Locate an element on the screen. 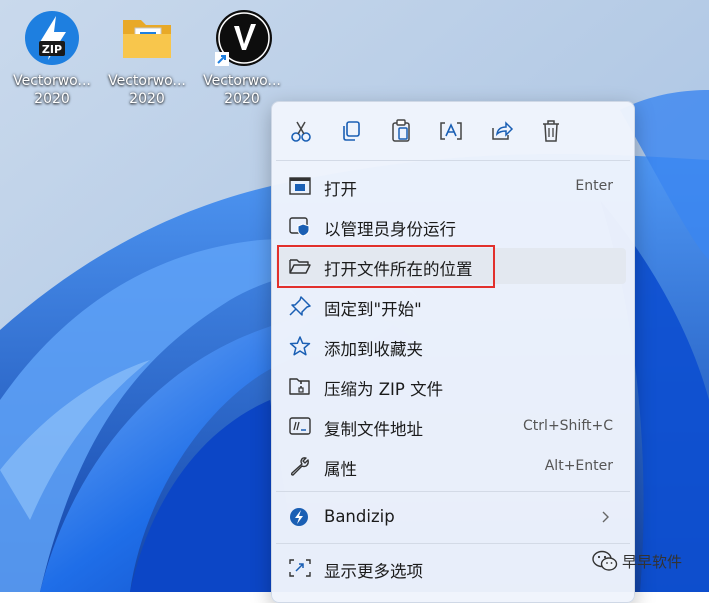 The width and height of the screenshot is (709, 603). pin-icon is located at coordinates (300, 306).